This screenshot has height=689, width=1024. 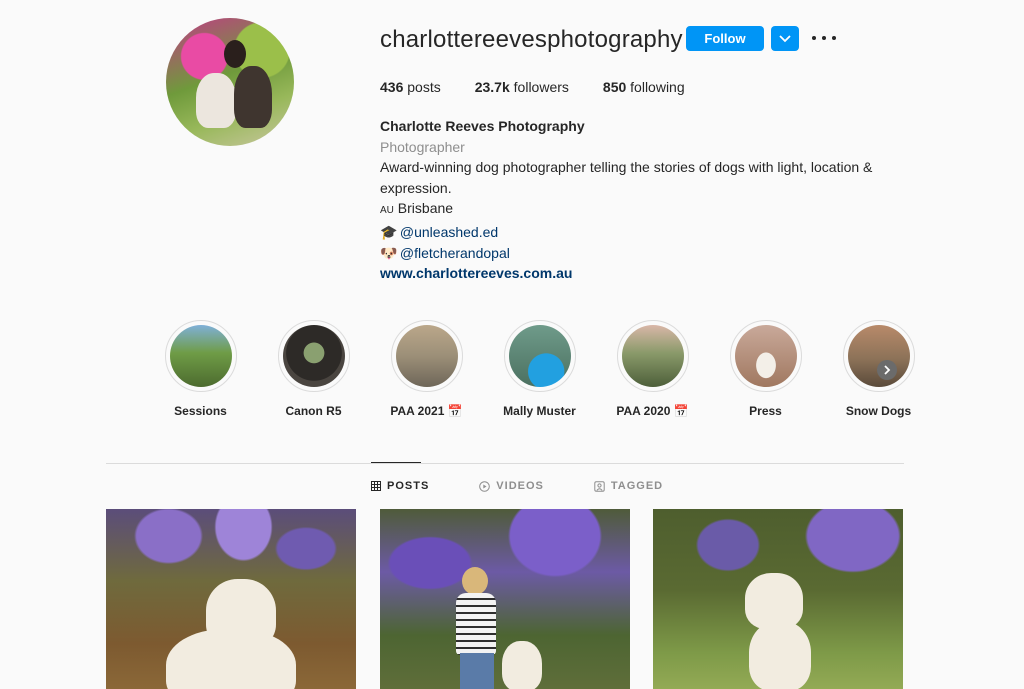 What do you see at coordinates (235, 54) in the screenshot?
I see `avatar-person-shape` at bounding box center [235, 54].